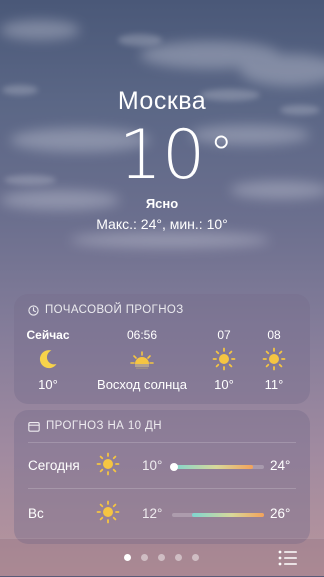 The height and width of the screenshot is (577, 324). I want to click on day-name: Сегодня, so click(54, 465).